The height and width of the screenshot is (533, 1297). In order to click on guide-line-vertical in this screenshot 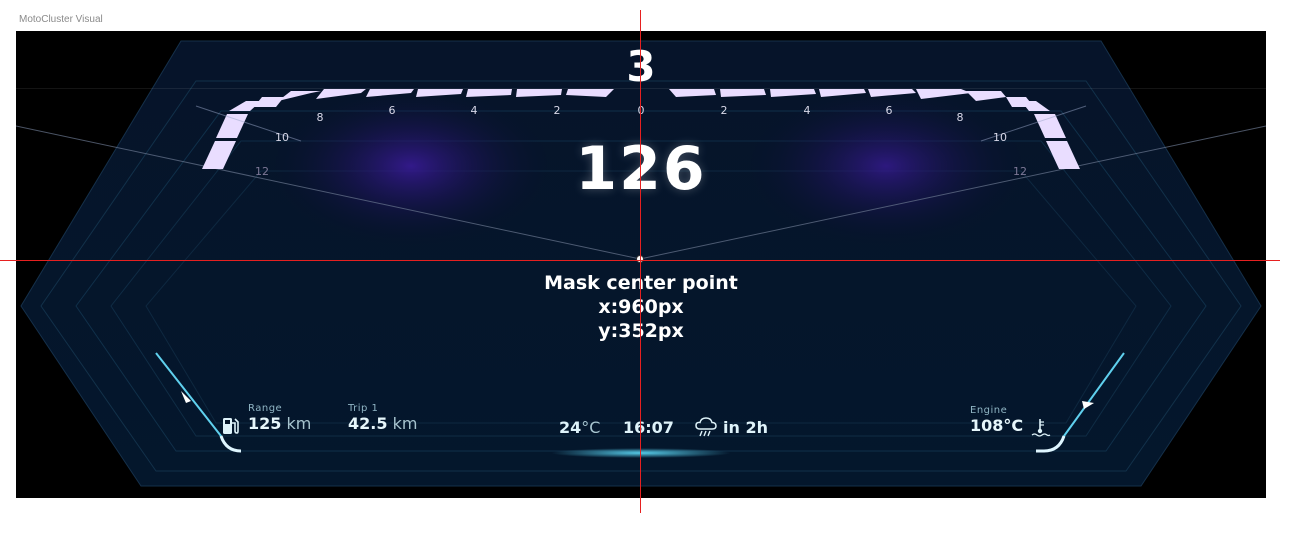, I will do `click(640, 261)`.